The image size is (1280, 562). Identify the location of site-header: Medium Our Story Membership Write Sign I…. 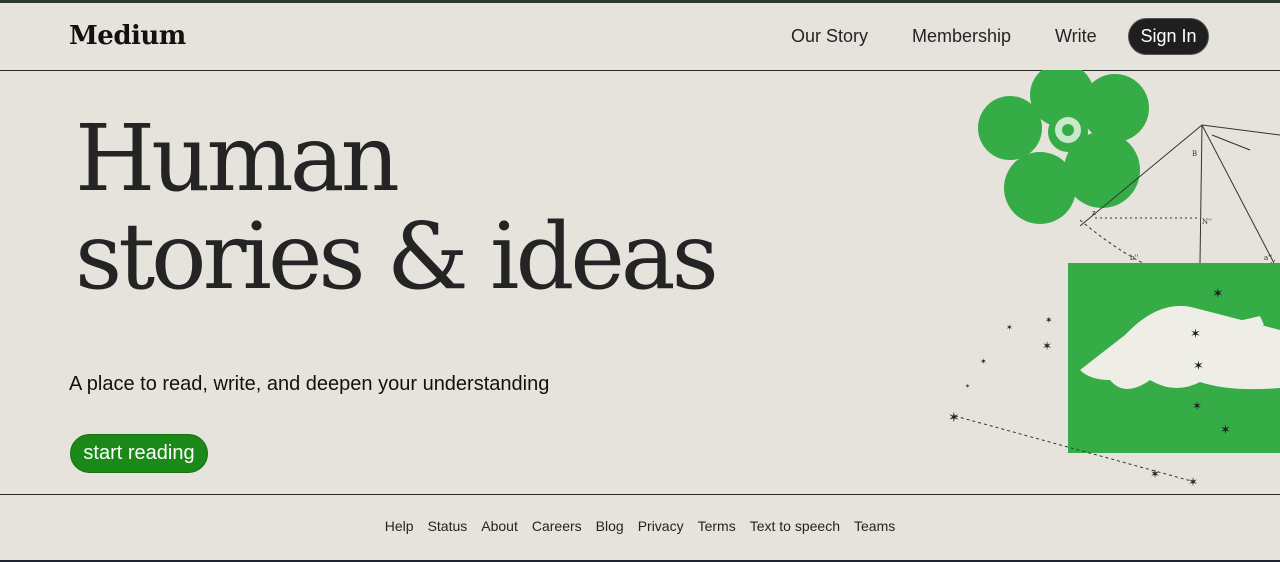
(640, 37).